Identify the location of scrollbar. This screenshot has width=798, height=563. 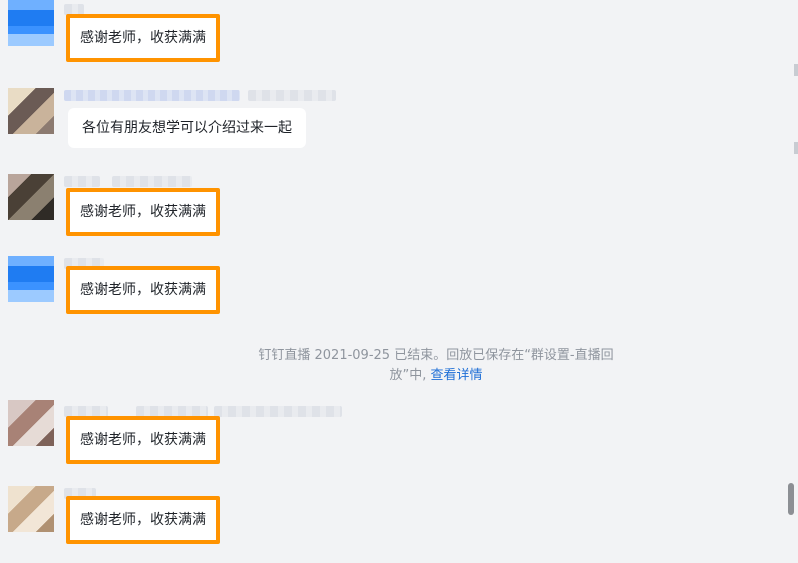
(791, 281).